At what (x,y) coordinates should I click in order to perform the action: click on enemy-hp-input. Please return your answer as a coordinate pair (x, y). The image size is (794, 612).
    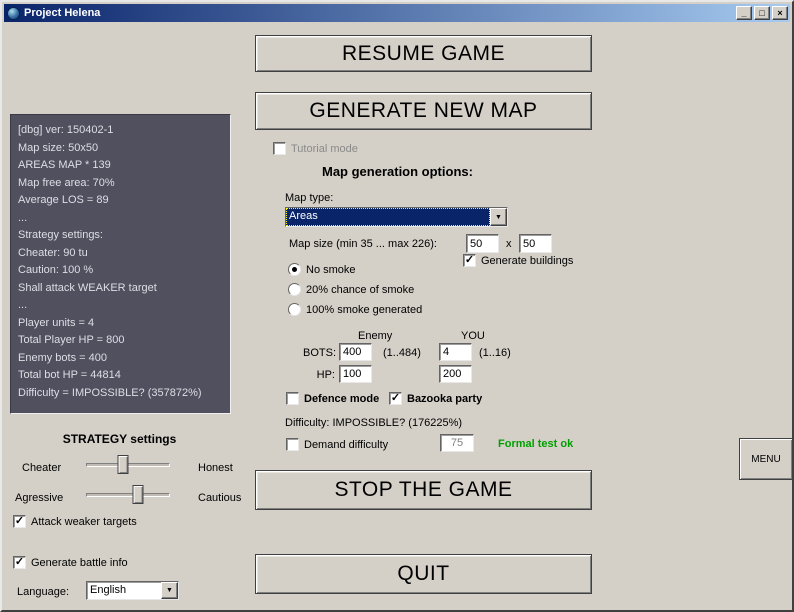
    Looking at the image, I should click on (355, 374).